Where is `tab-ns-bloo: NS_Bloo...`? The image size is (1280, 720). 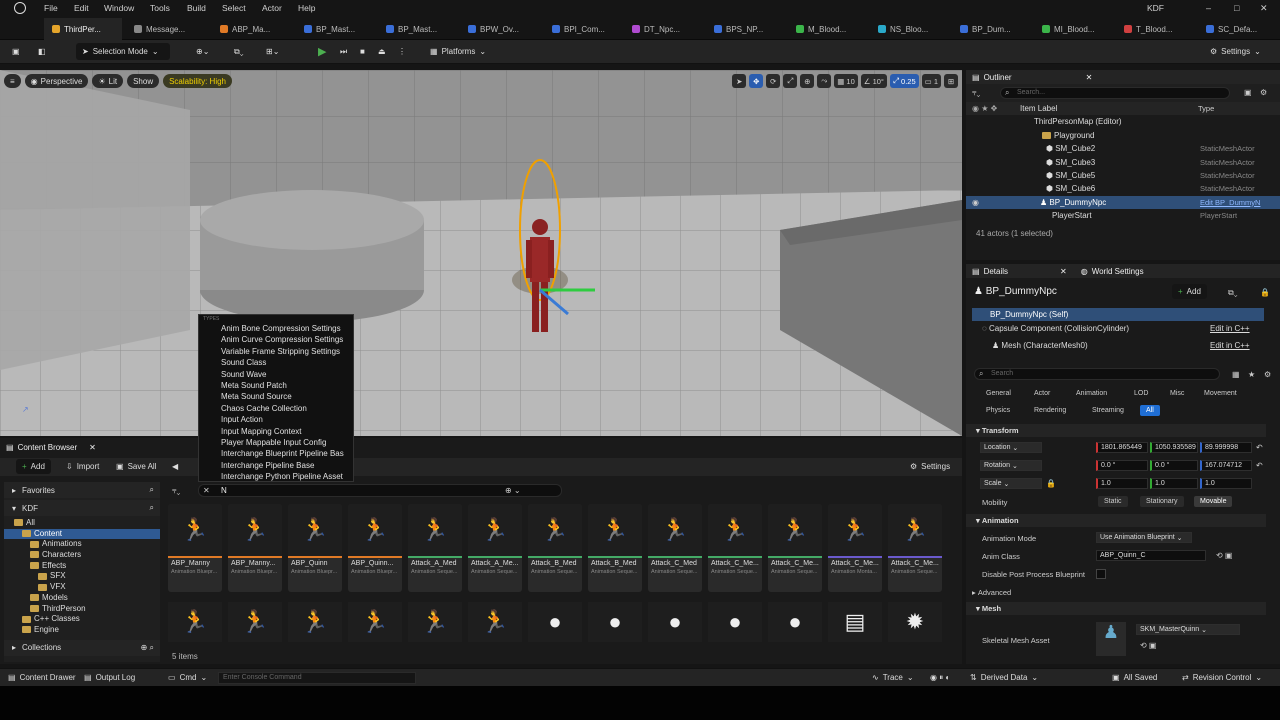
tab-ns-bloo: NS_Bloo... is located at coordinates (910, 29).